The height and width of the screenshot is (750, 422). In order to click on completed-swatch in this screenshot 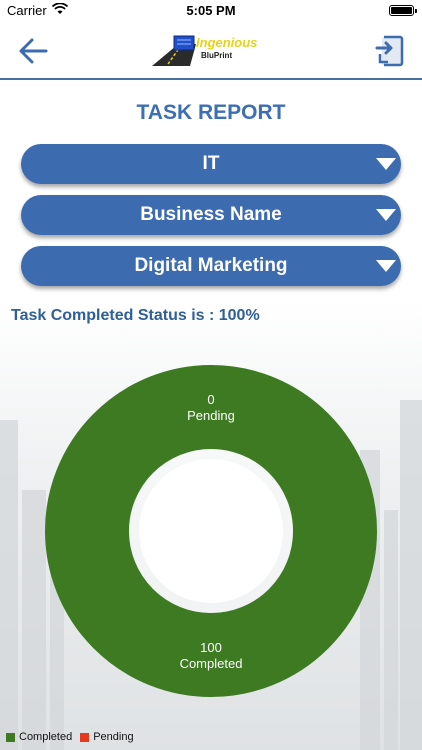, I will do `click(10, 737)`.